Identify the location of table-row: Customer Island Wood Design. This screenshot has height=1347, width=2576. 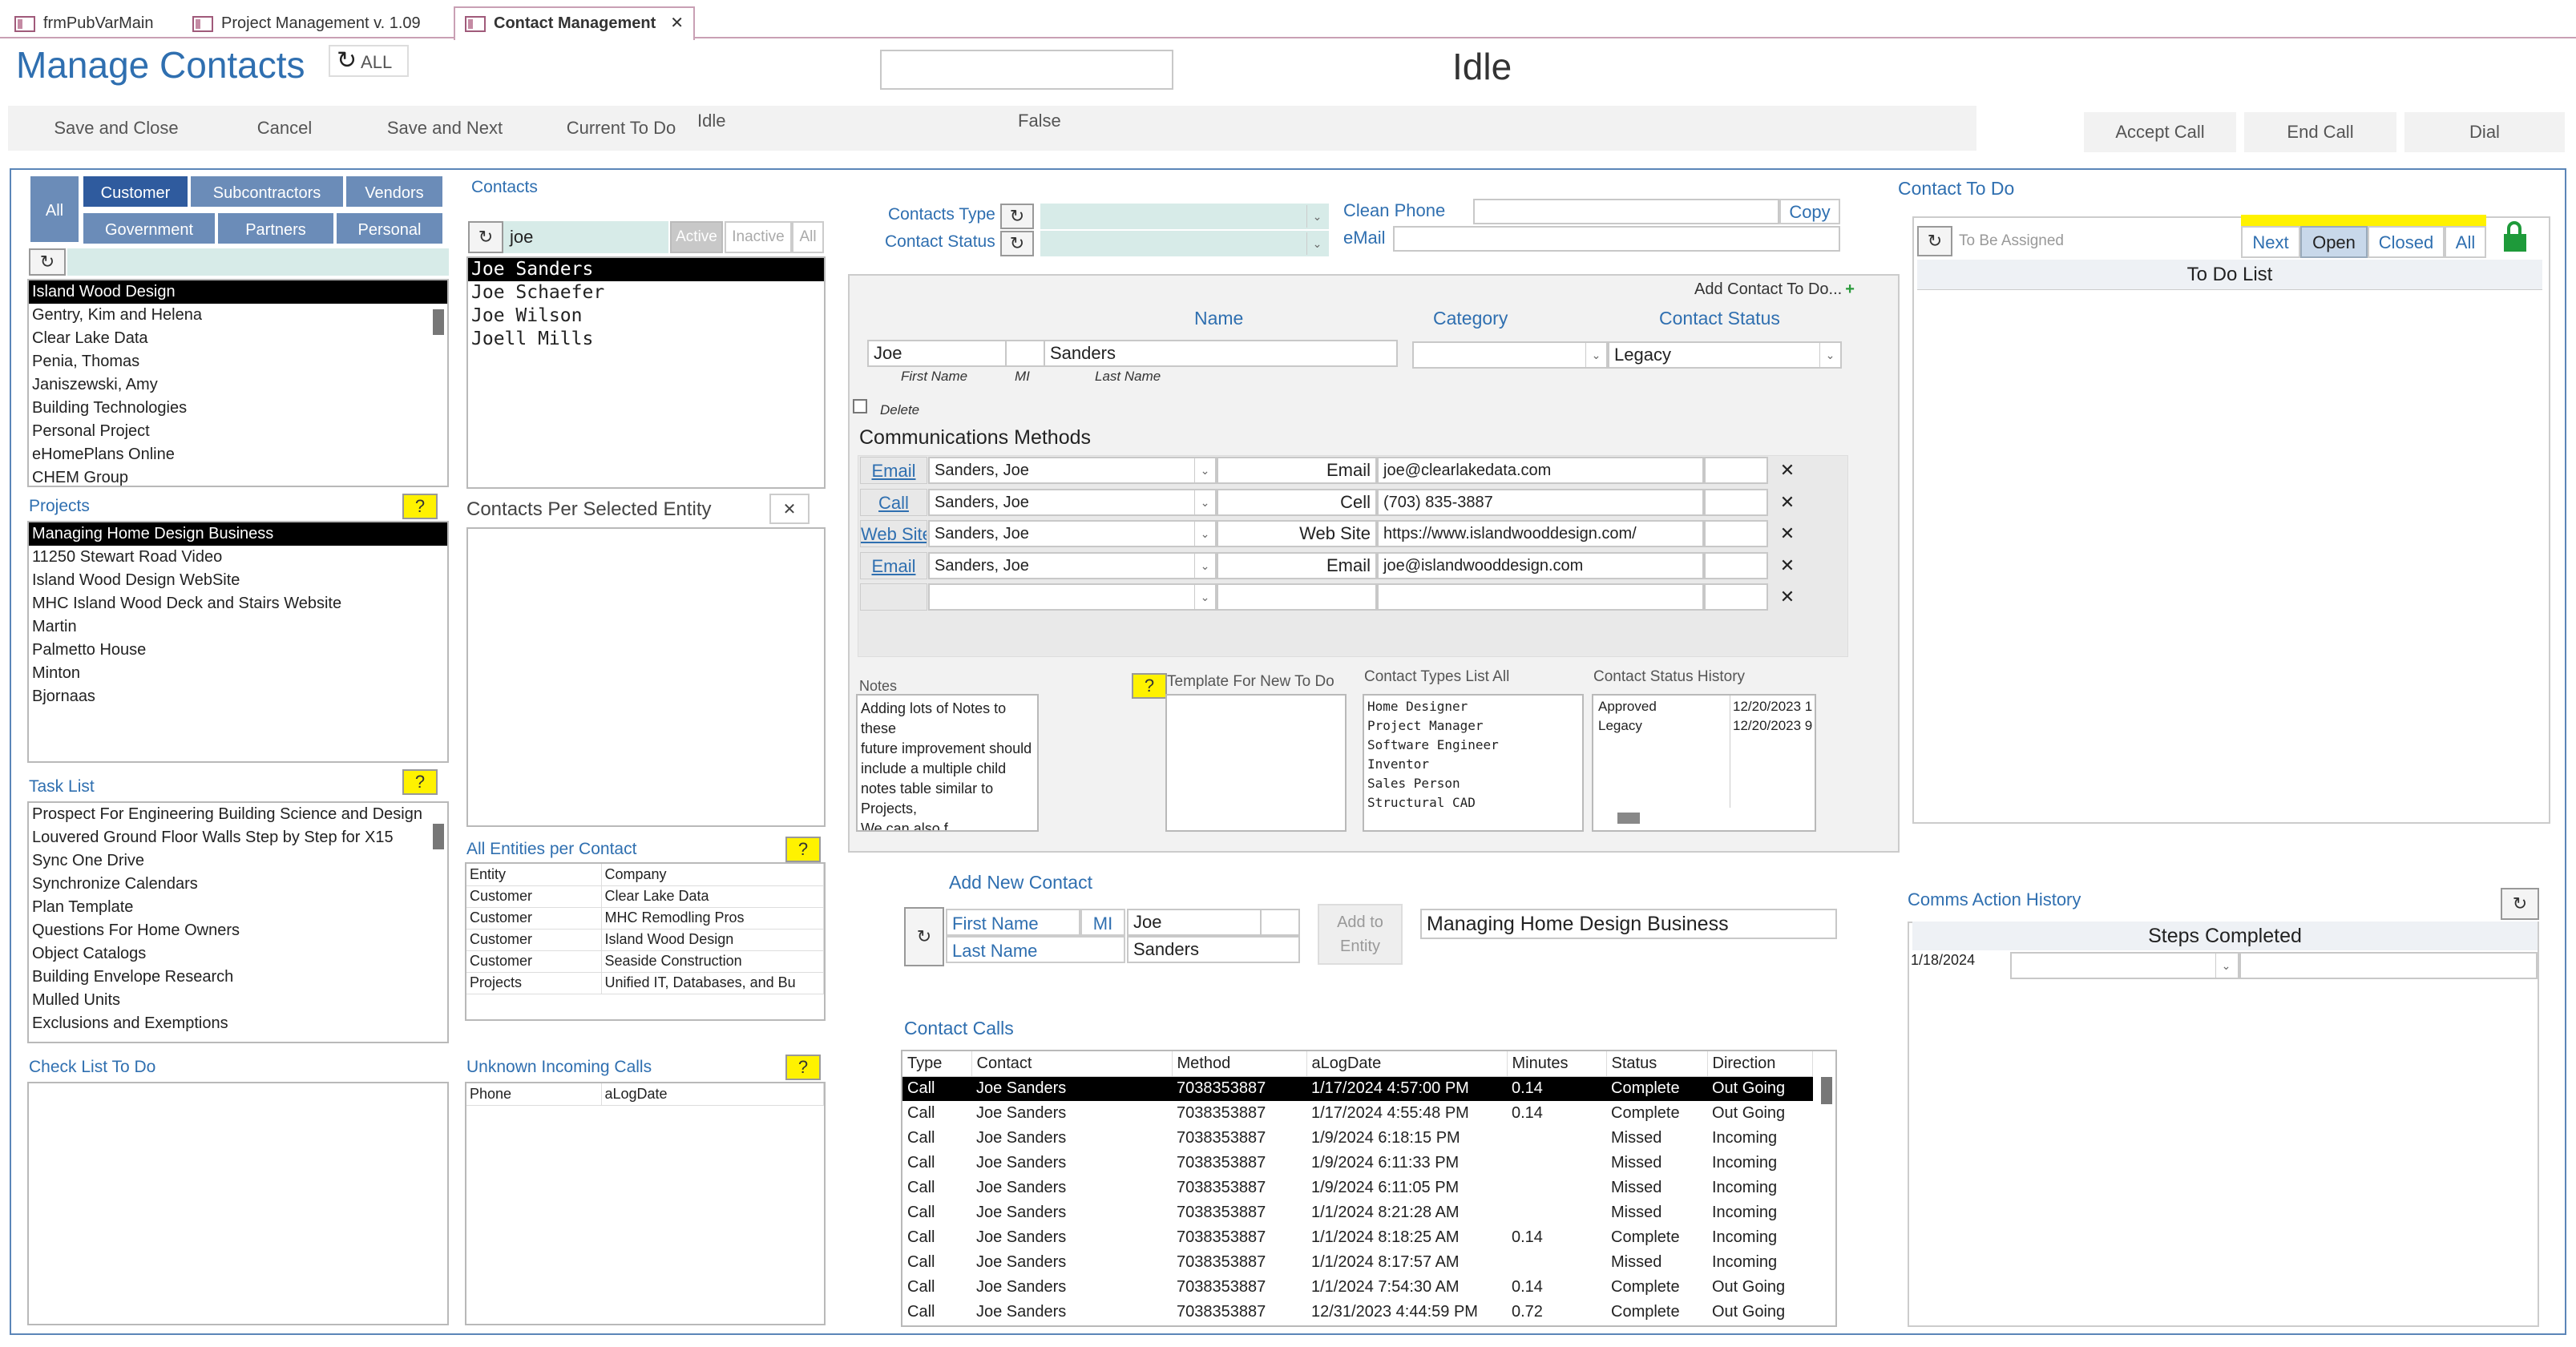
(645, 940).